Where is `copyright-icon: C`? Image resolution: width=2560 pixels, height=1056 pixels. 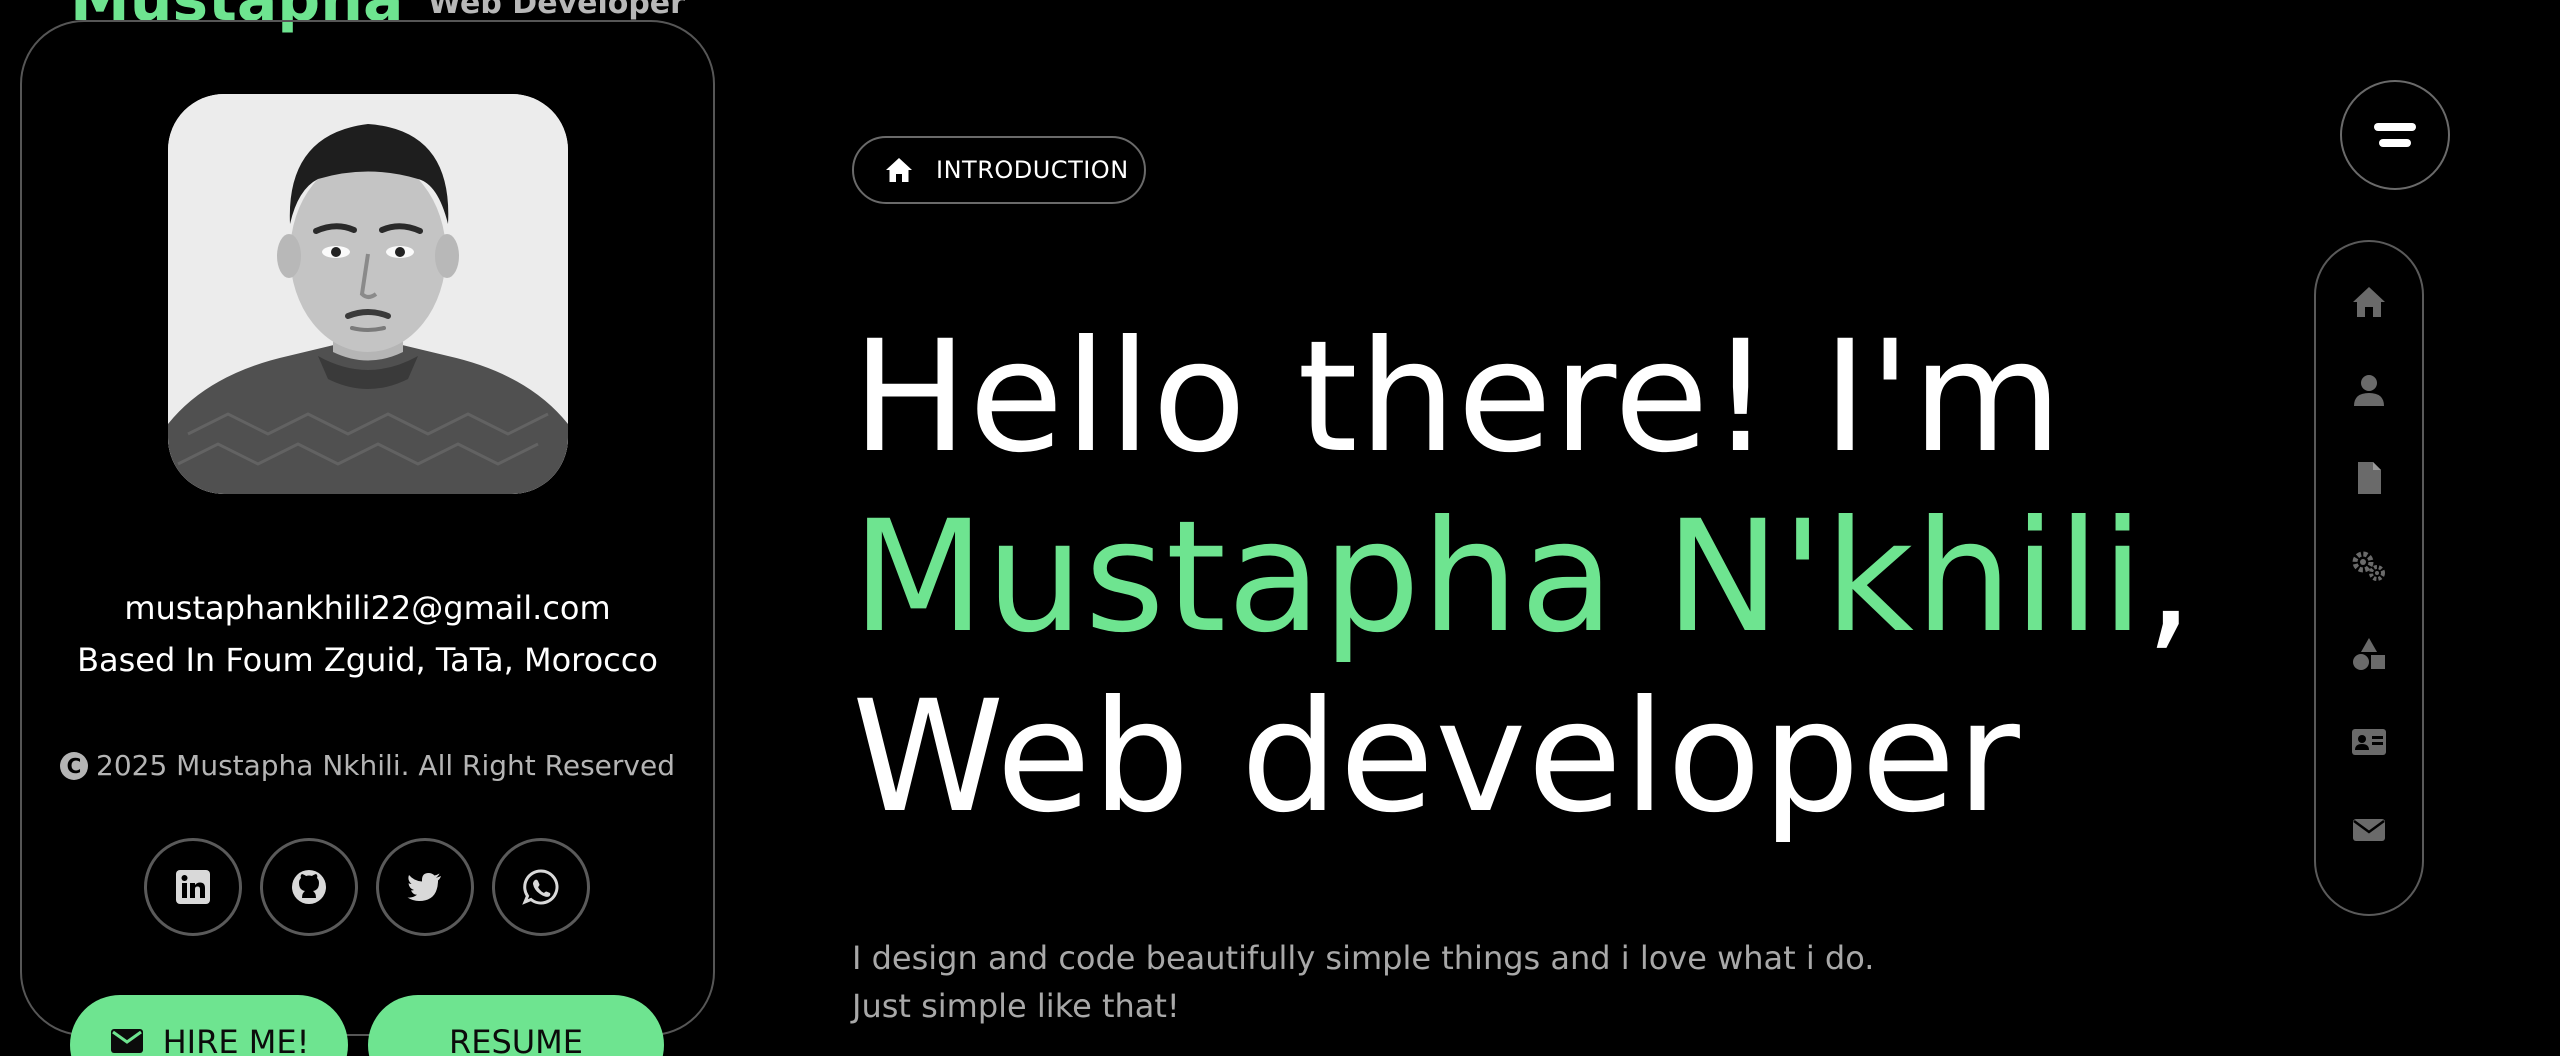 copyright-icon: C is located at coordinates (74, 766).